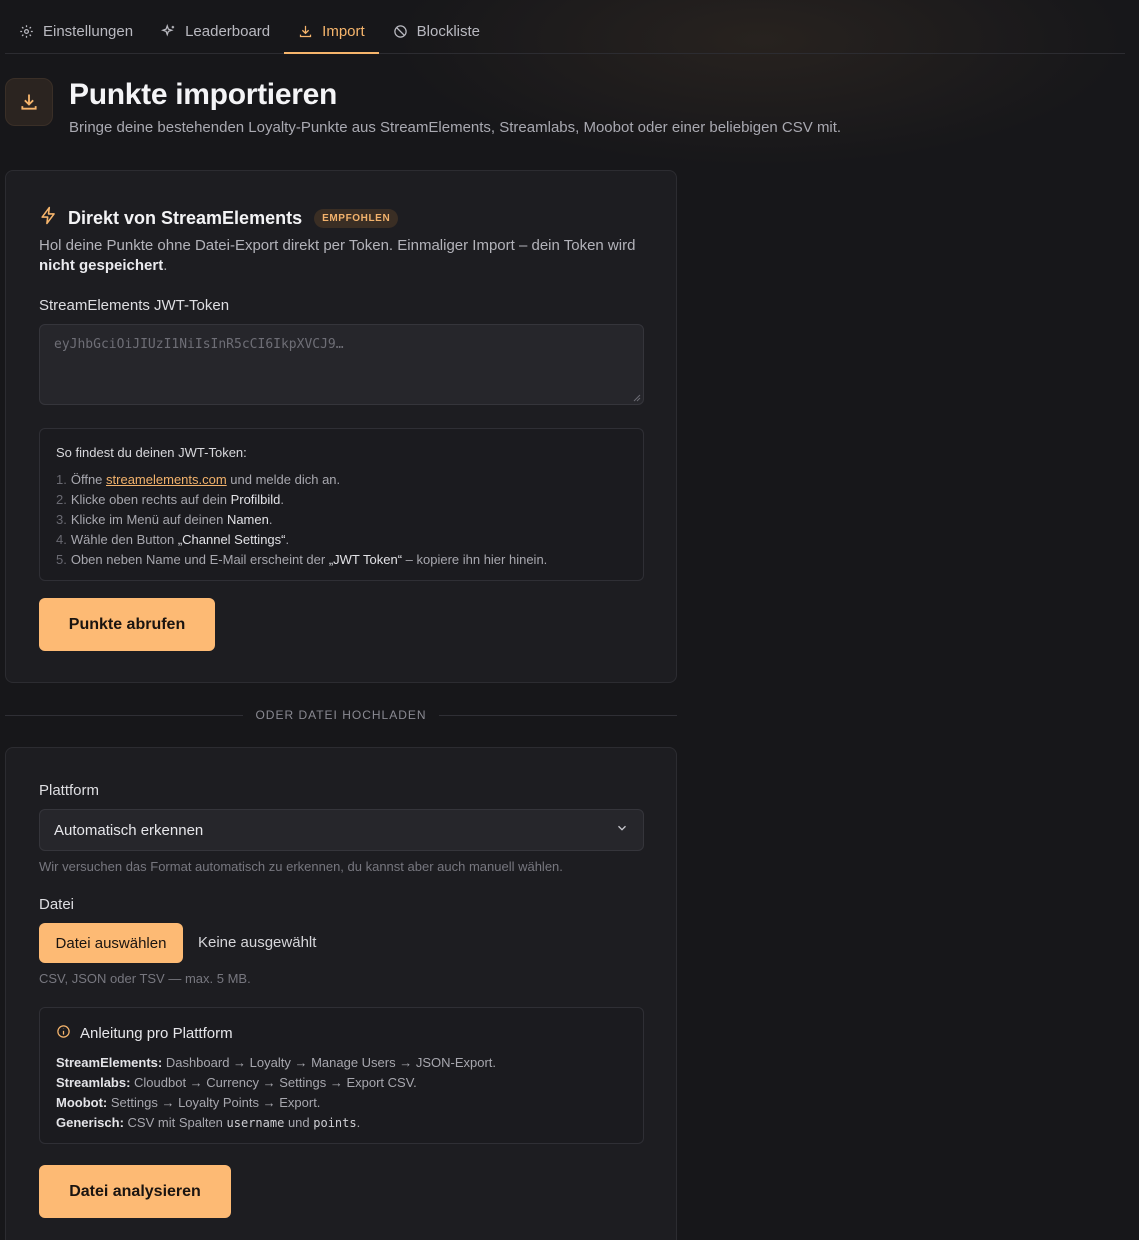 The width and height of the screenshot is (1139, 1240). What do you see at coordinates (145, 978) in the screenshot?
I see `file-hint: CSV, JSON oder TSV — max. 5 MB.` at bounding box center [145, 978].